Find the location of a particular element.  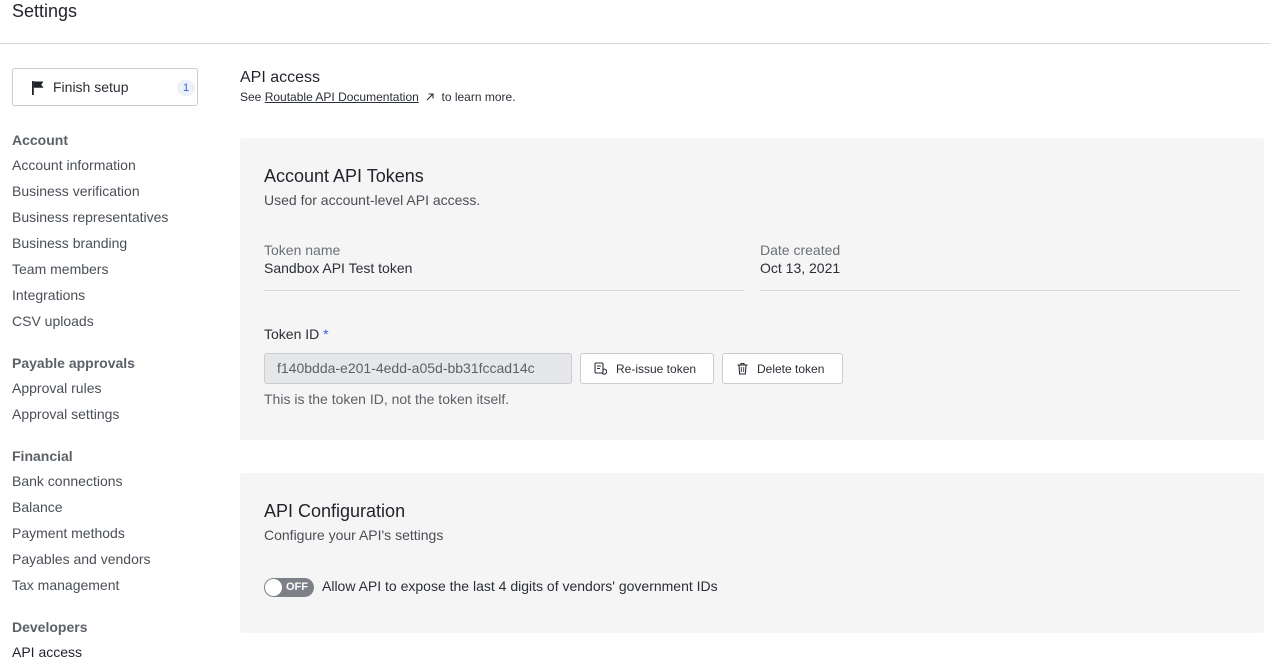

sidebar-item-balance: Balance is located at coordinates (37, 507).